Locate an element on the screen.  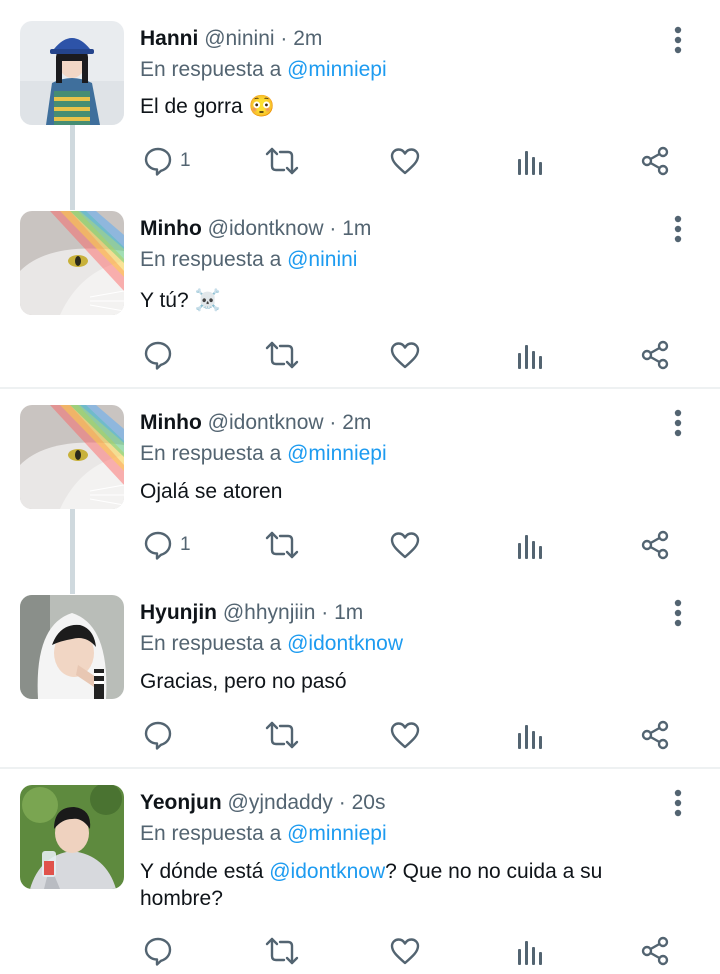
reply-mention: @ninini is located at coordinates (322, 259).